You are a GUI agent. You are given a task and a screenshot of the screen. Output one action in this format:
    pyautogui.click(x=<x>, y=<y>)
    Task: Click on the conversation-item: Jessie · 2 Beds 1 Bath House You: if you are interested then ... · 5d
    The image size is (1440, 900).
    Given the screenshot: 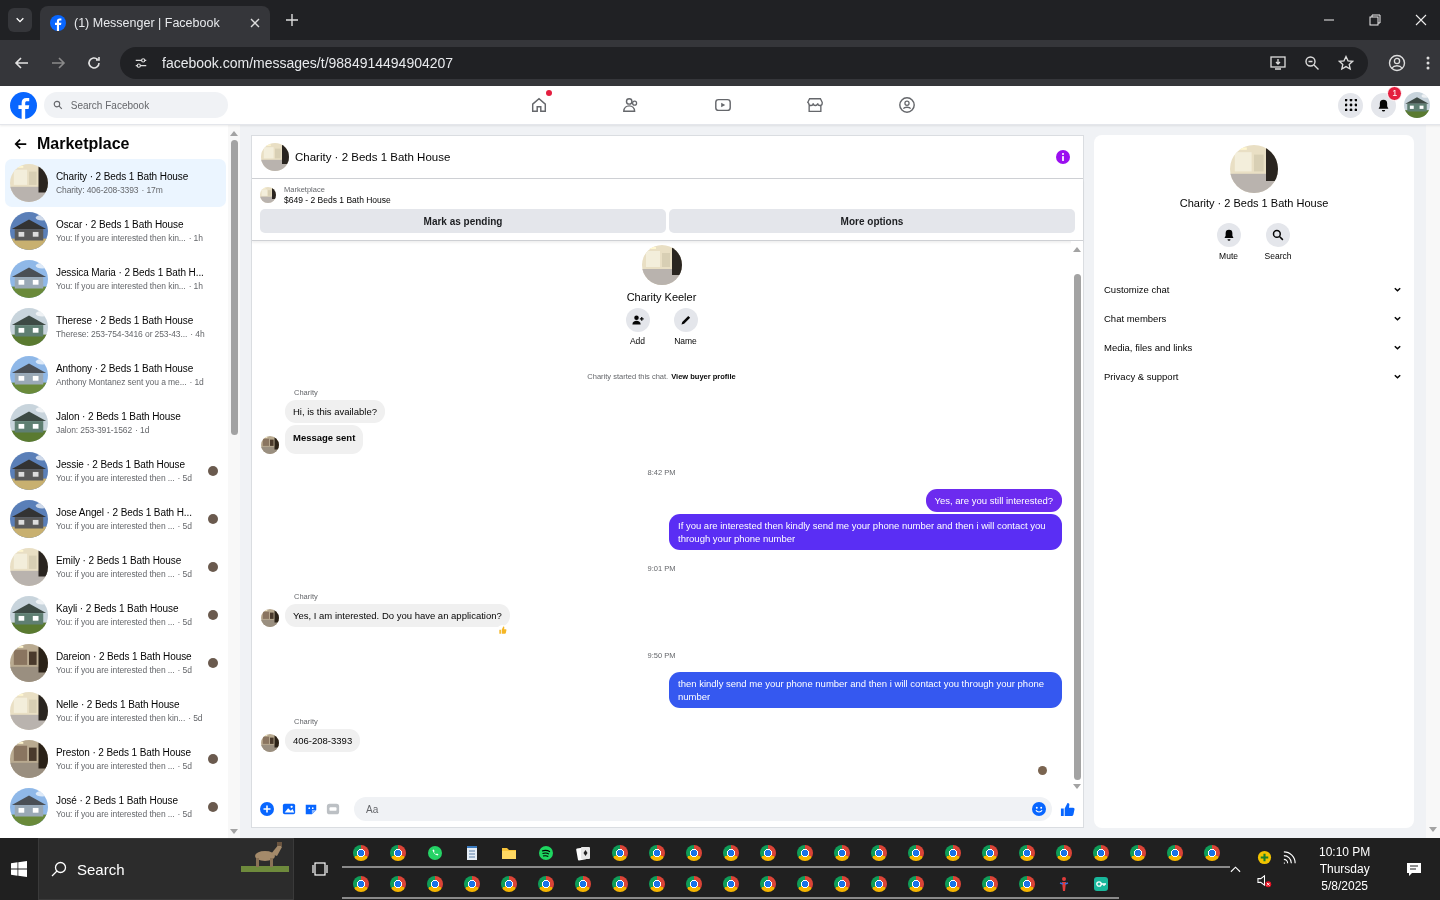 What is the action you would take?
    pyautogui.click(x=115, y=471)
    